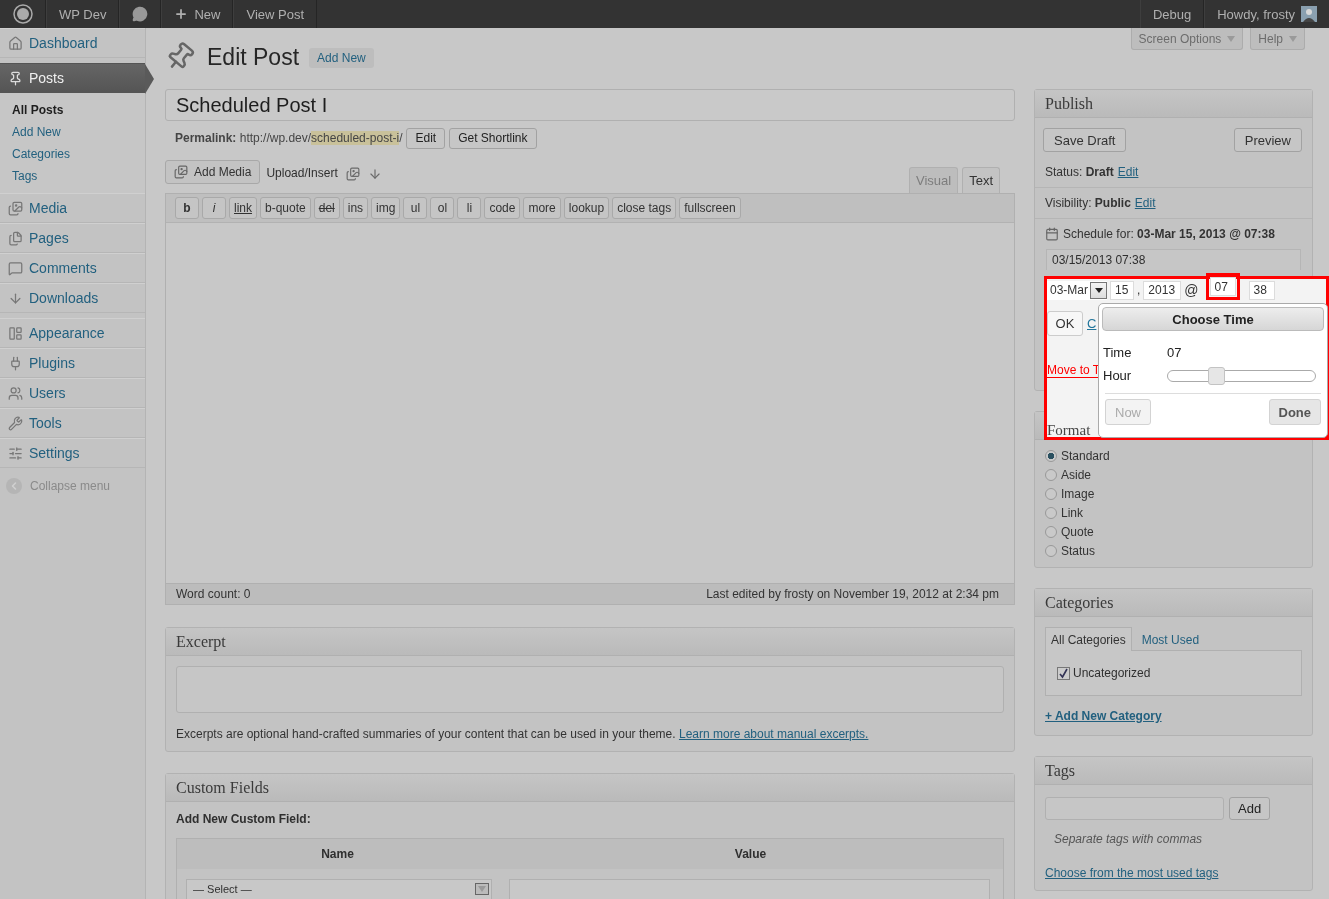 The height and width of the screenshot is (899, 1329). Describe the element at coordinates (72, 268) in the screenshot. I see `menu-item: Comments` at that location.